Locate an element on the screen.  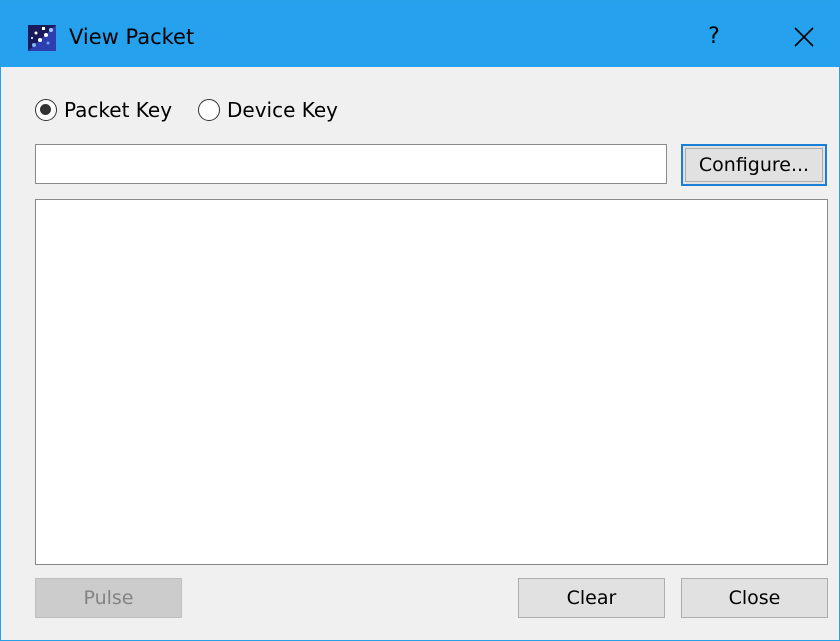
pulse-button: Pulse is located at coordinates (108, 598).